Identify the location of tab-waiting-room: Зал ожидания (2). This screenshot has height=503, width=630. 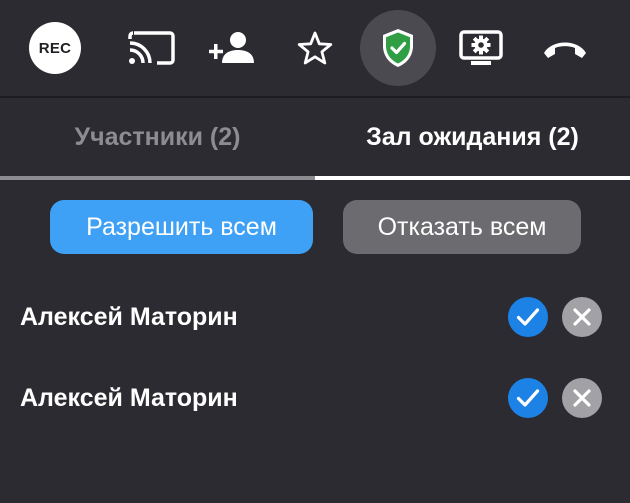
(472, 139).